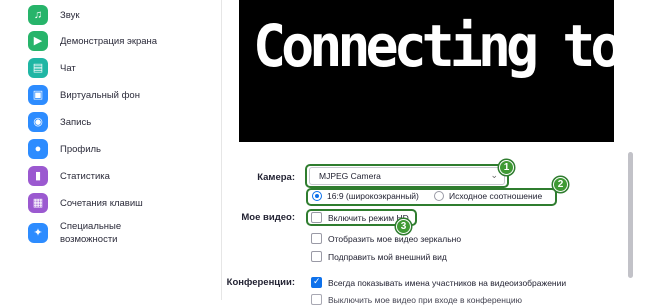 This screenshot has height=305, width=660. I want to click on callout-badge-2: 2, so click(560, 184).